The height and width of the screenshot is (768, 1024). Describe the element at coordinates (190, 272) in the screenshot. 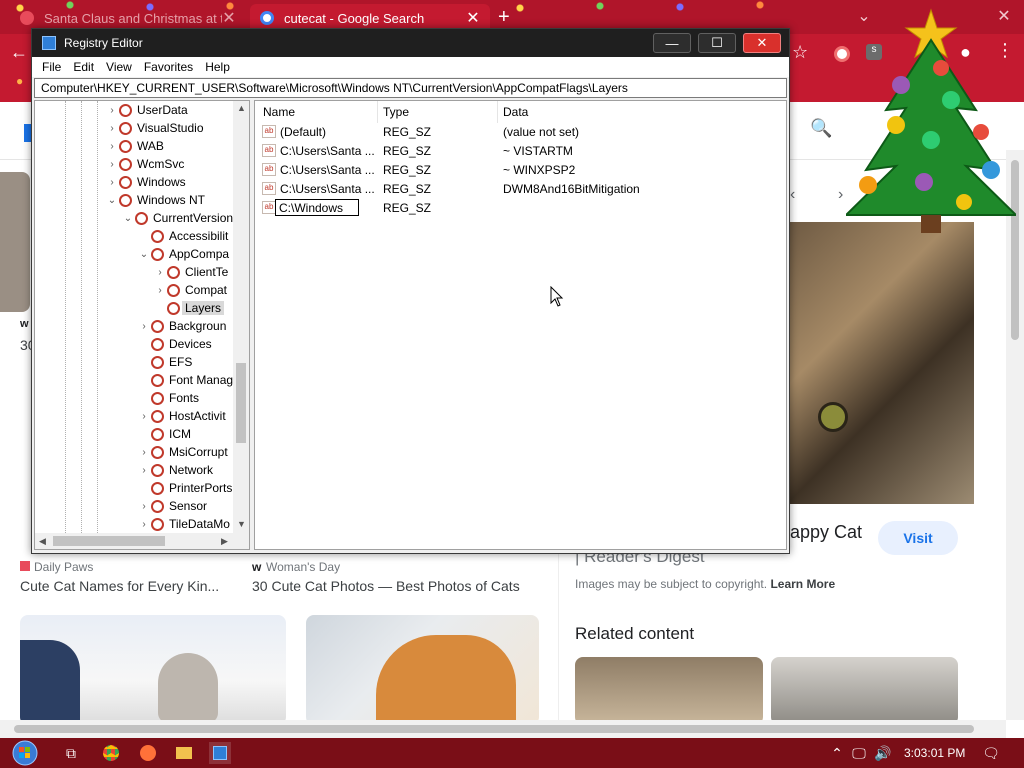

I see `tree-node: › ClientTe` at that location.